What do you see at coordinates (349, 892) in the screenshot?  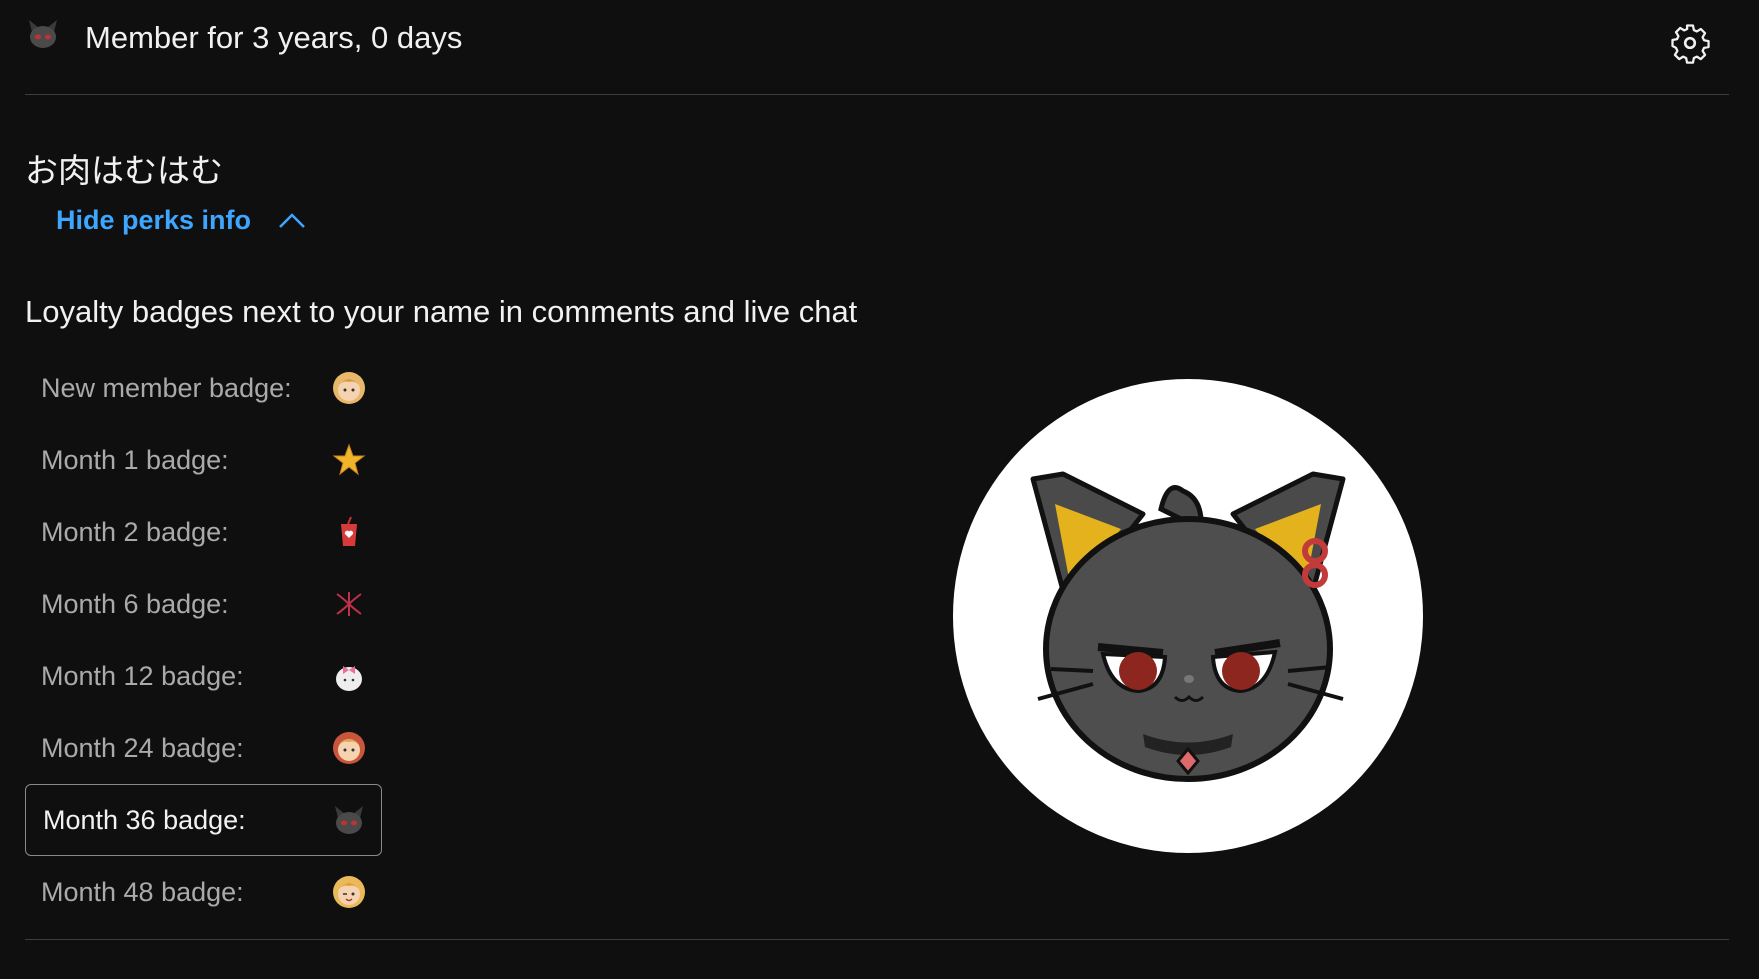 I see `winking-blonde-face-icon` at bounding box center [349, 892].